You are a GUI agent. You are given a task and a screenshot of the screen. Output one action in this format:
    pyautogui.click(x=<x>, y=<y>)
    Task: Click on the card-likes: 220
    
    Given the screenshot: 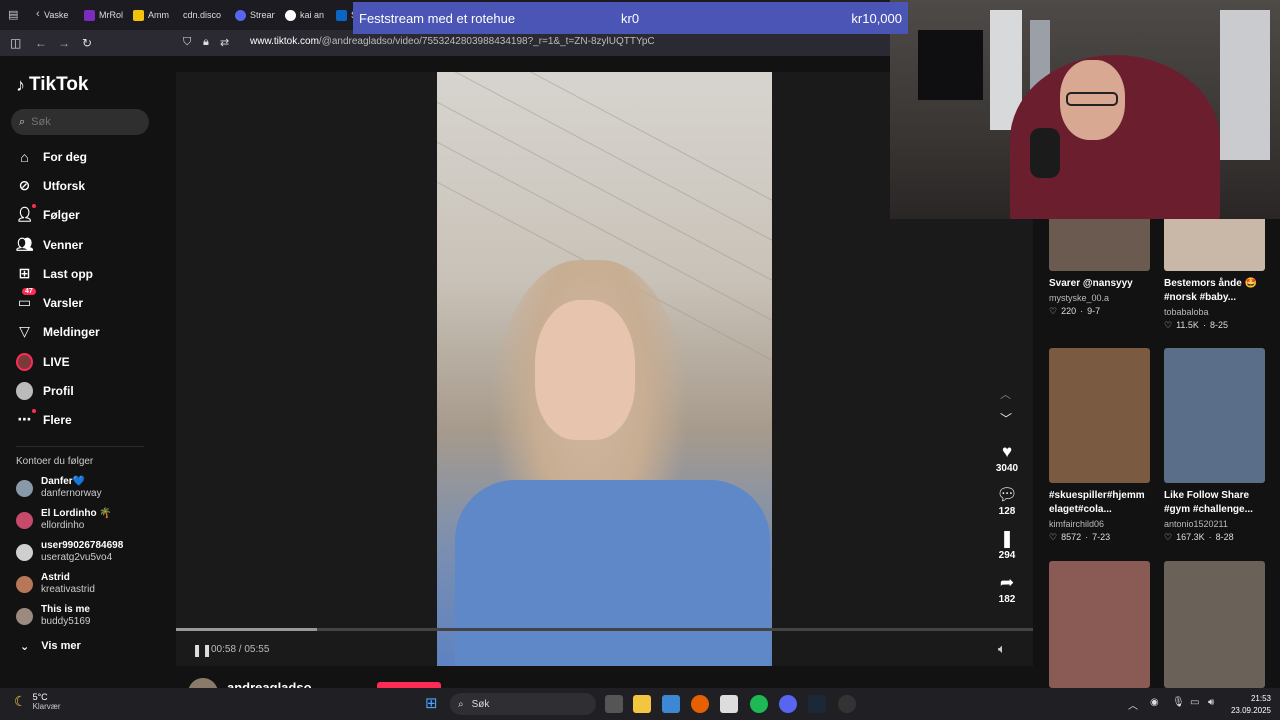 What is the action you would take?
    pyautogui.click(x=1069, y=311)
    